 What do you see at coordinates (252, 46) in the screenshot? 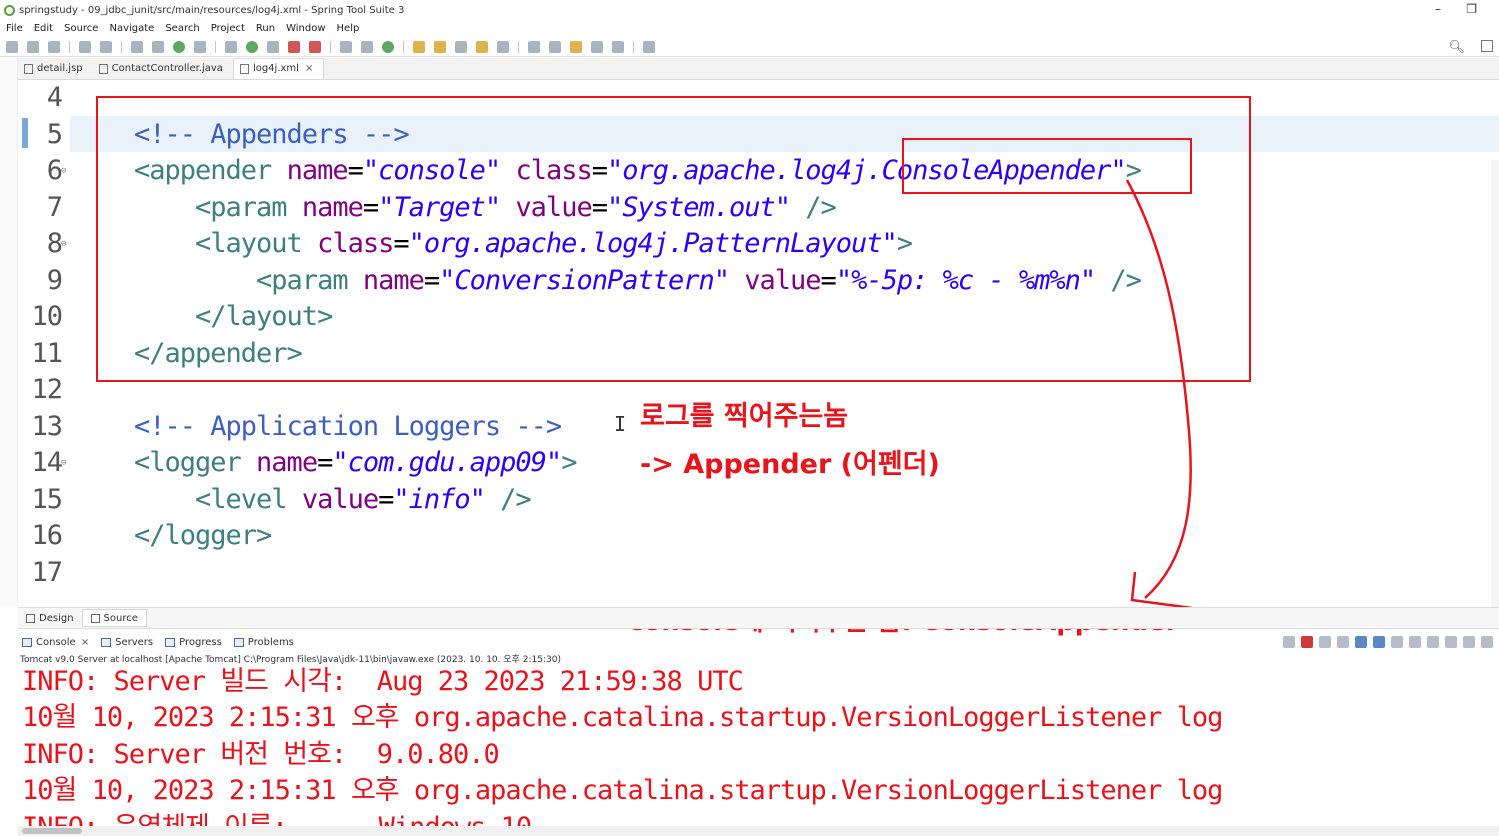
I see `run-icon` at bounding box center [252, 46].